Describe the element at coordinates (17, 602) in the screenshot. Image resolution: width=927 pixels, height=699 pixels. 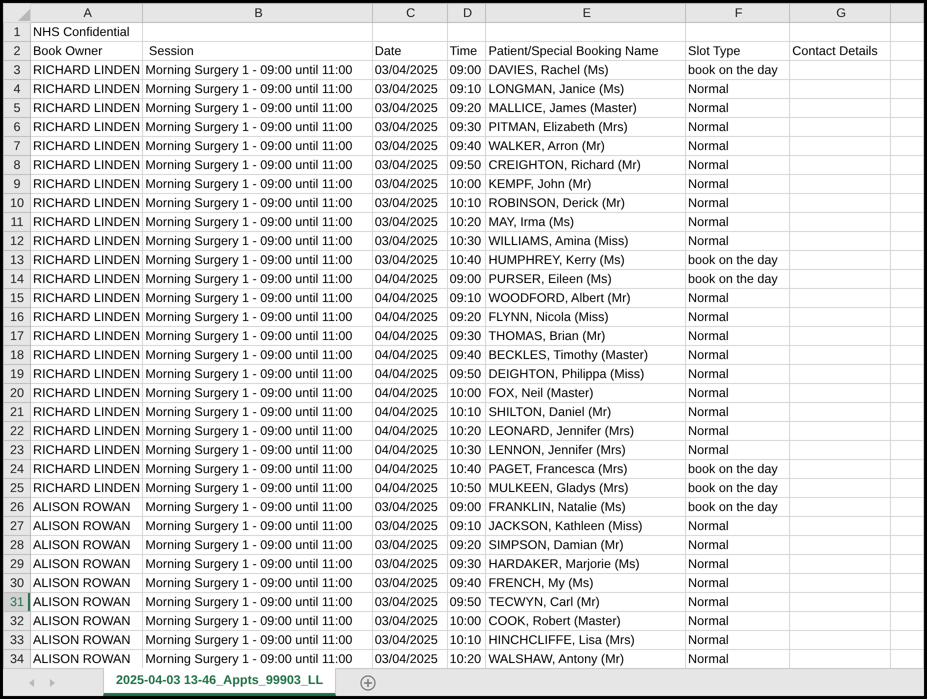
I see `row-header: 31` at that location.